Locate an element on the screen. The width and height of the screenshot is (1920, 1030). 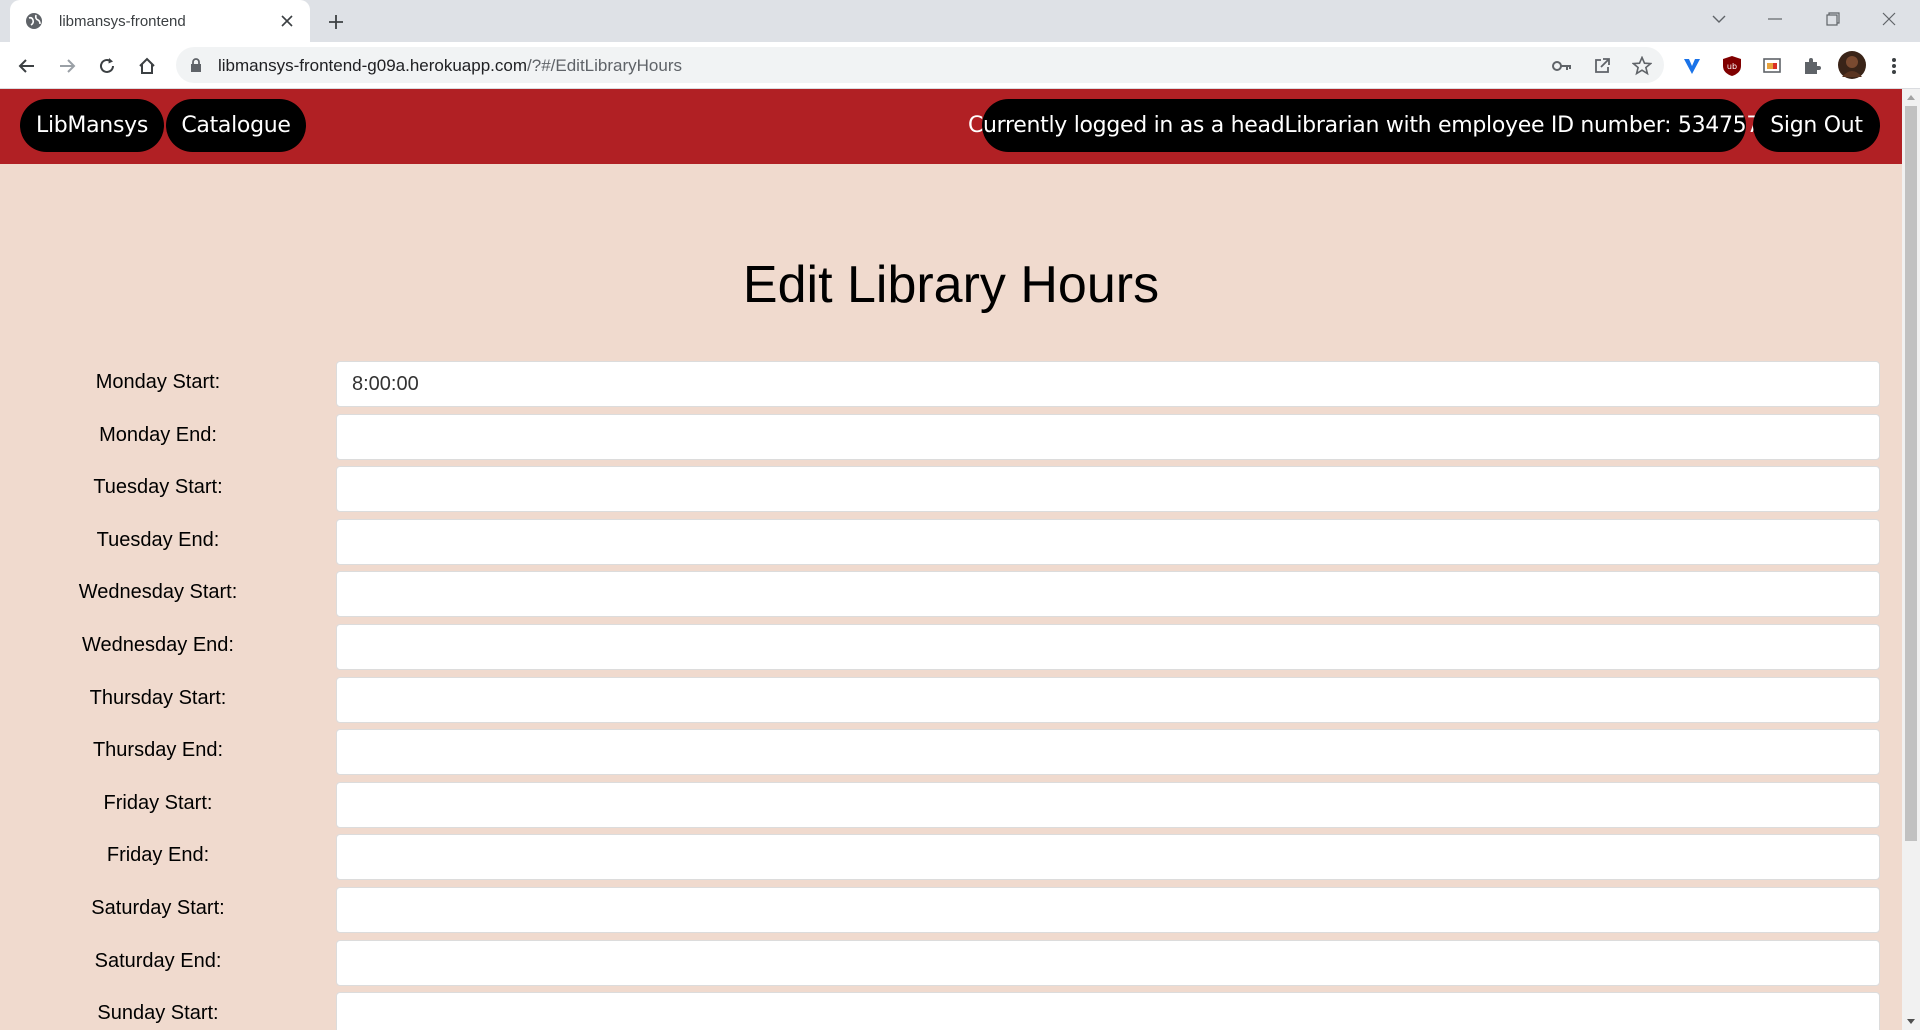
reload-icon is located at coordinates (107, 66).